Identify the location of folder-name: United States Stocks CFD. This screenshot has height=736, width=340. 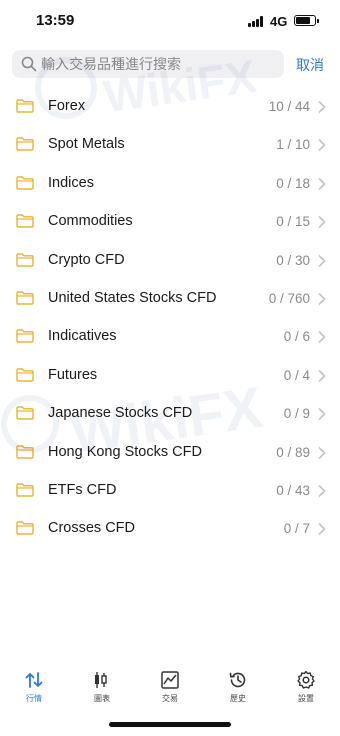
(132, 297).